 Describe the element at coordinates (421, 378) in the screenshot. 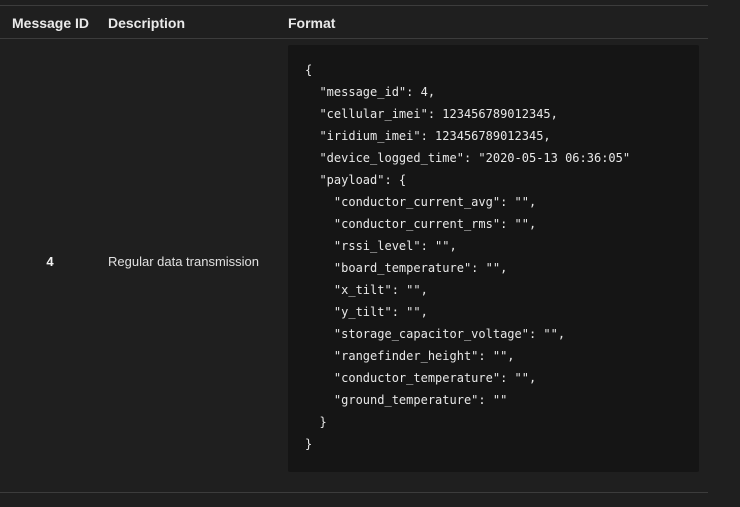

I see `code-line: "conductor_temperature": "",` at that location.